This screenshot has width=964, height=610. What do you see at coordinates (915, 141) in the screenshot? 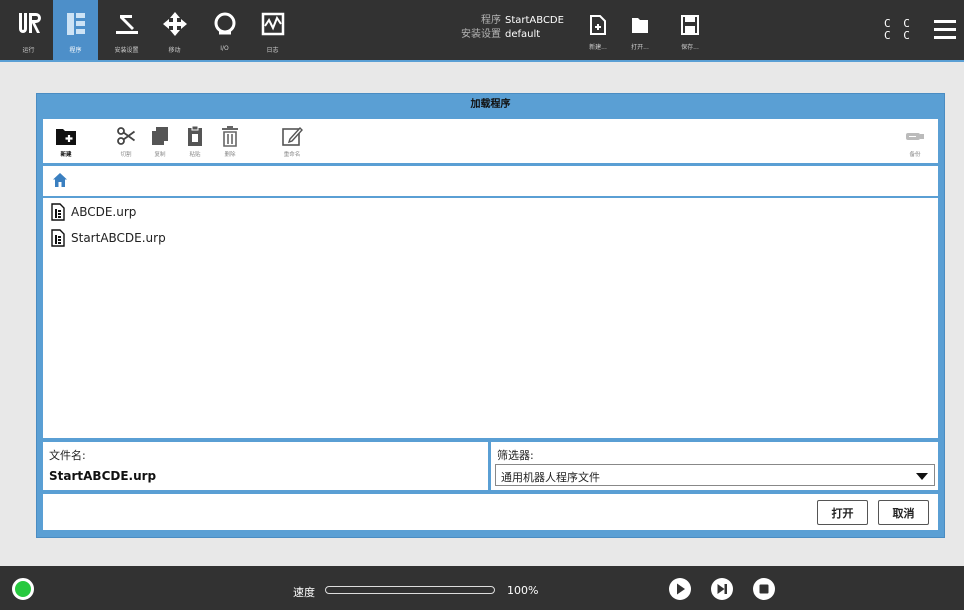
I see `usb-button: 备份` at bounding box center [915, 141].